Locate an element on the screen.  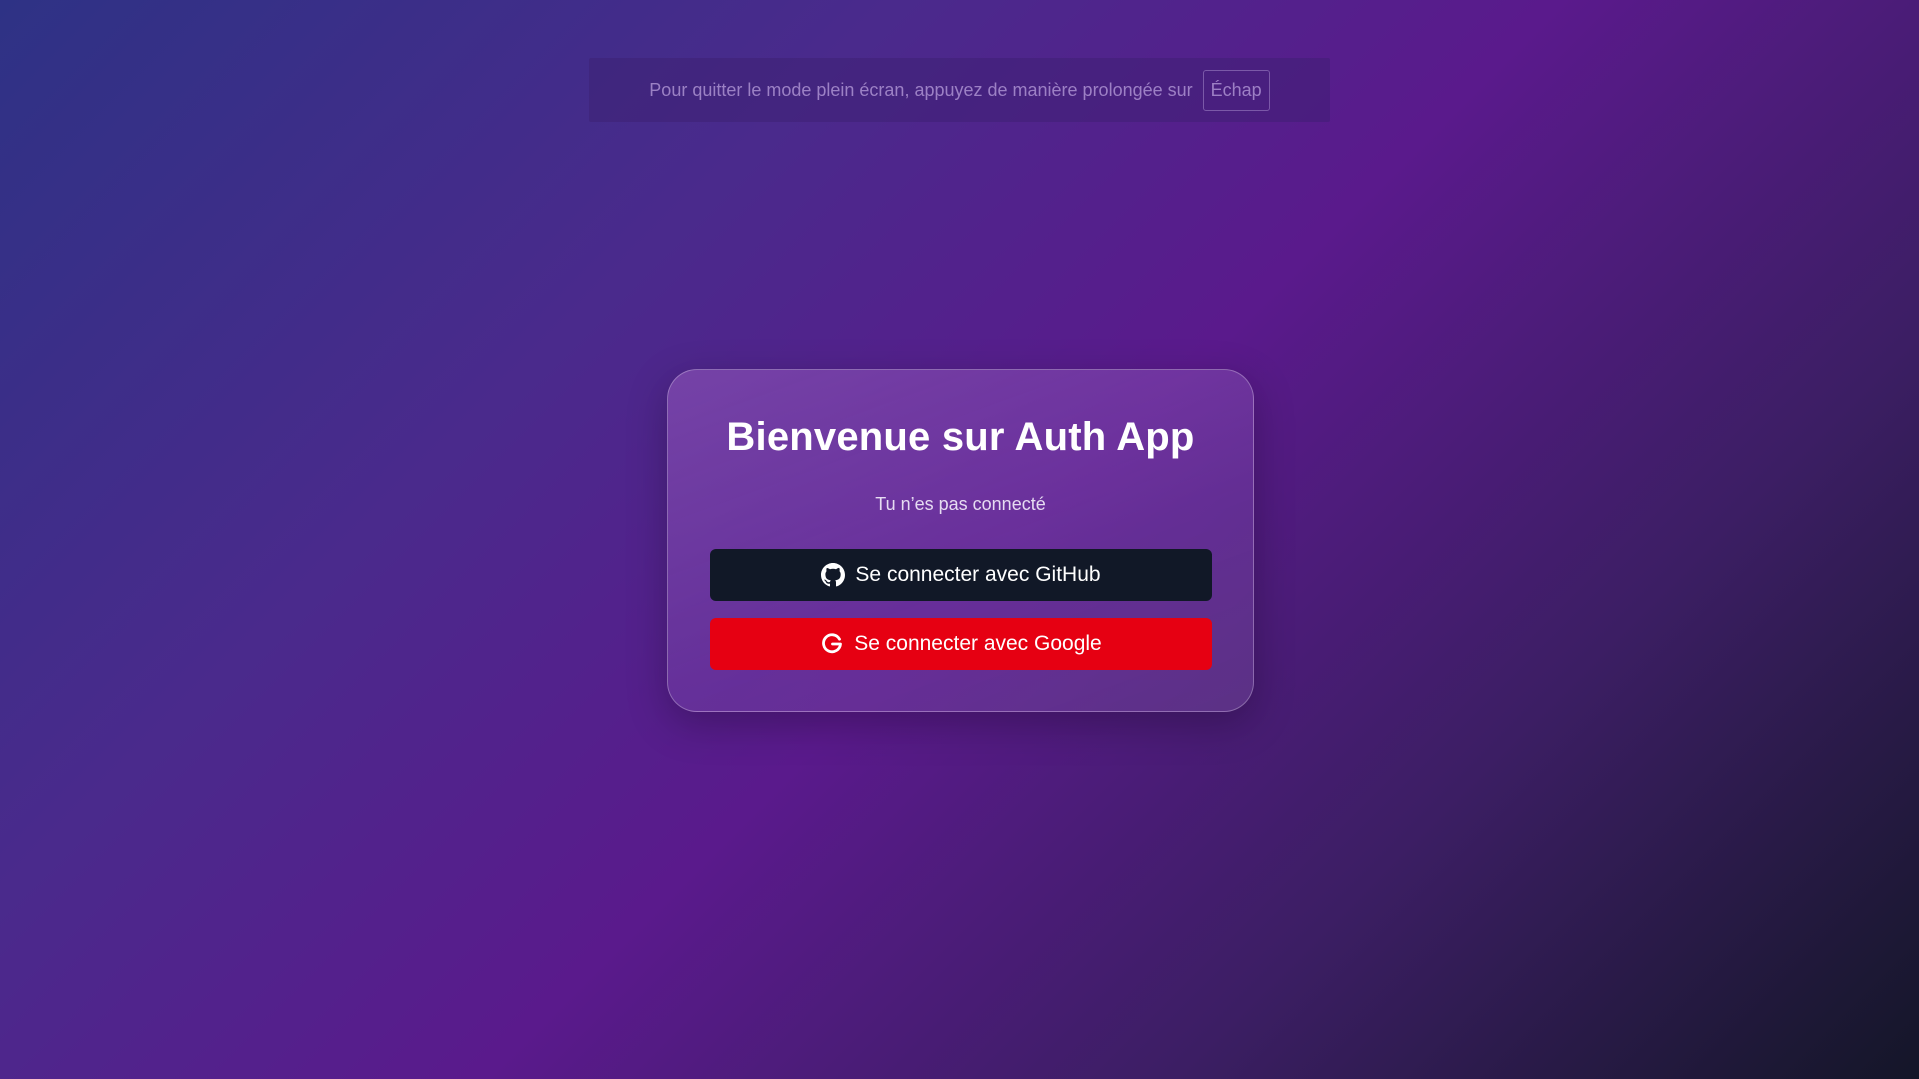
github-login-label: Se connecter avec GitHub is located at coordinates (978, 574).